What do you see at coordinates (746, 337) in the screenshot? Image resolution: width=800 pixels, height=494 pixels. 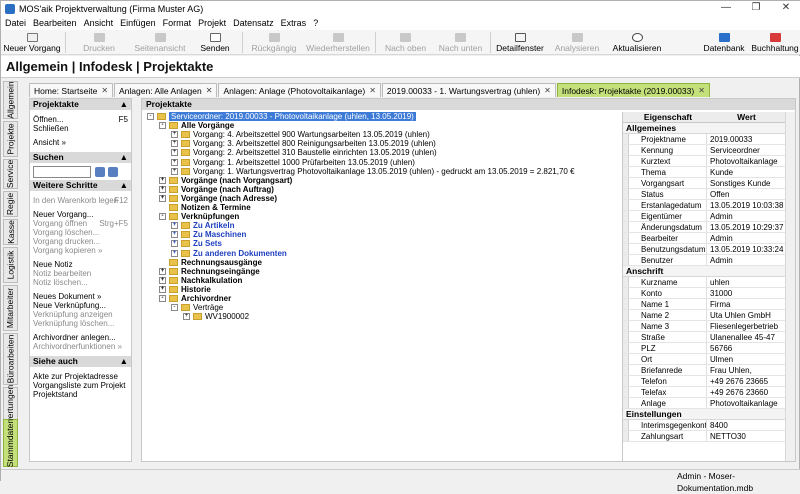 I see `property-value: Ulanenallee 45-47` at bounding box center [746, 337].